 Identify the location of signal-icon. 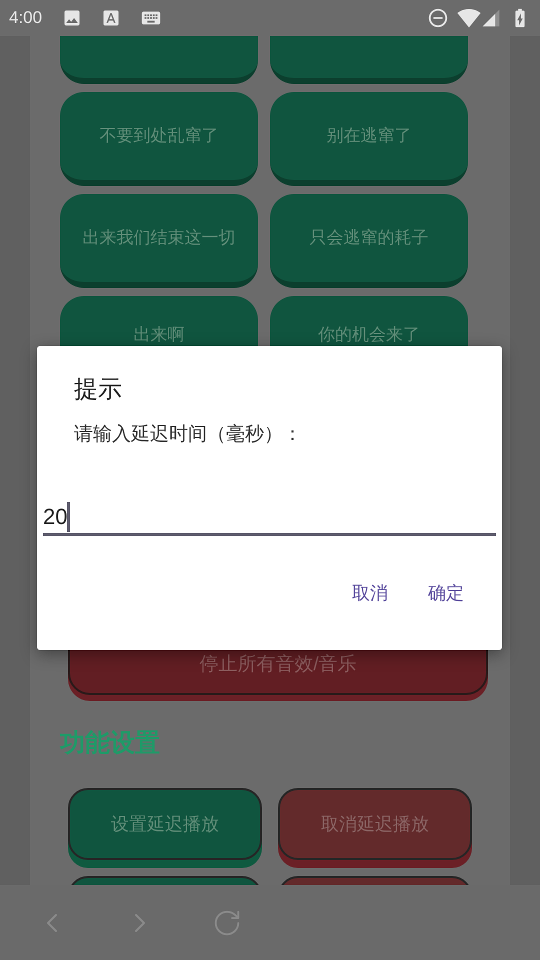
(491, 18).